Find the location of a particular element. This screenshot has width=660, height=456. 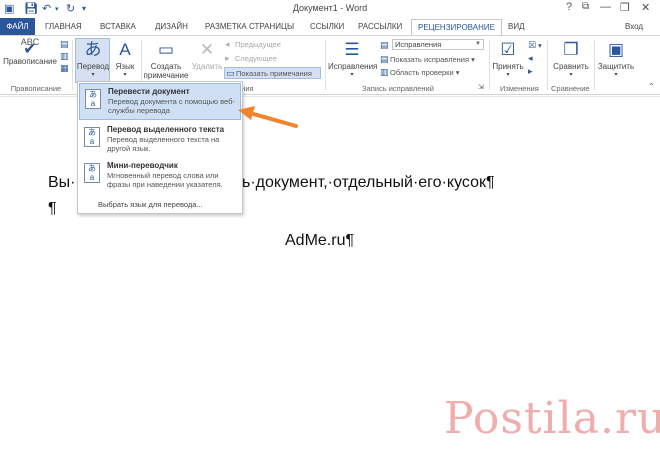

accept-button: ☑ Принять ▾ is located at coordinates (508, 60).